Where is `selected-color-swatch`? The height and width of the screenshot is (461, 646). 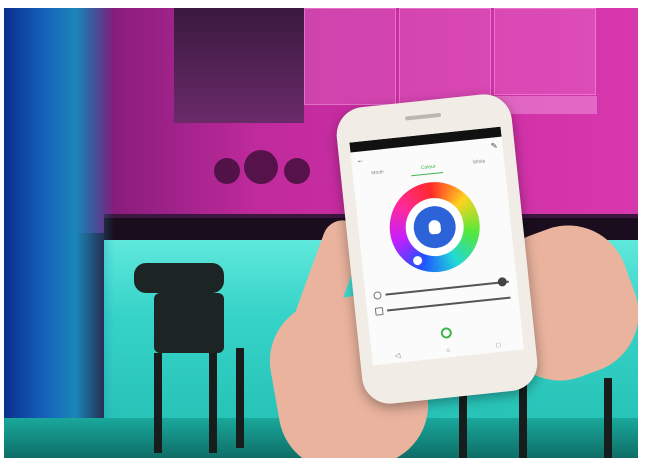 selected-color-swatch is located at coordinates (434, 227).